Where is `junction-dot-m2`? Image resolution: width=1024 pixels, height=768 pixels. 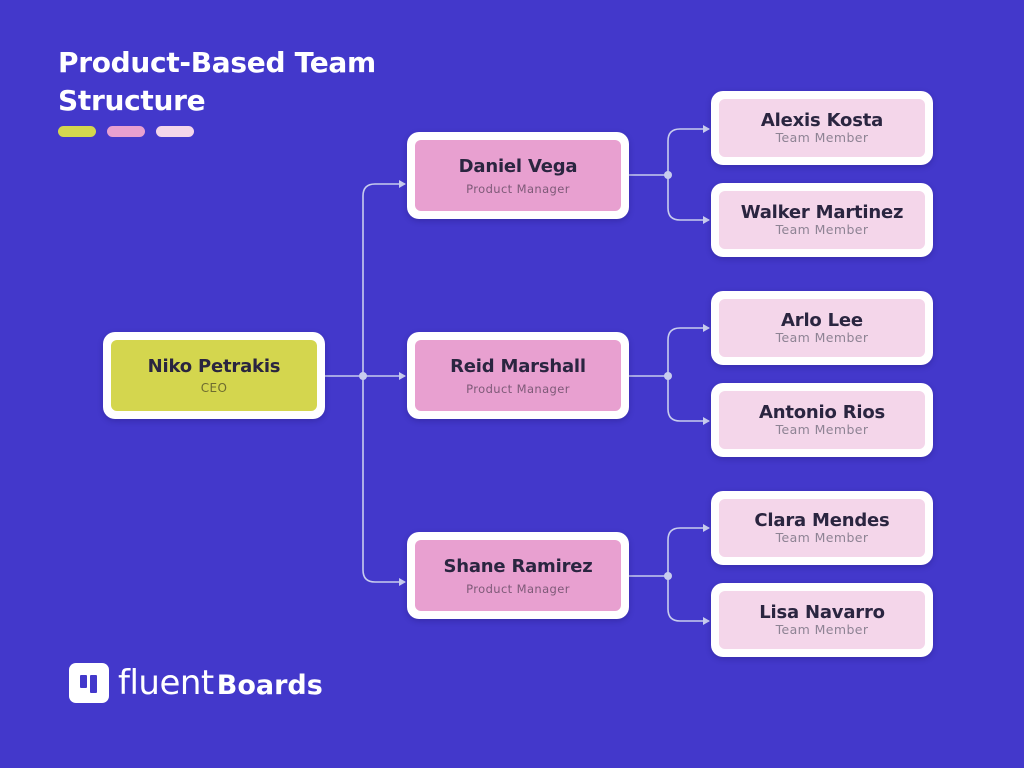
junction-dot-m2 is located at coordinates (668, 376).